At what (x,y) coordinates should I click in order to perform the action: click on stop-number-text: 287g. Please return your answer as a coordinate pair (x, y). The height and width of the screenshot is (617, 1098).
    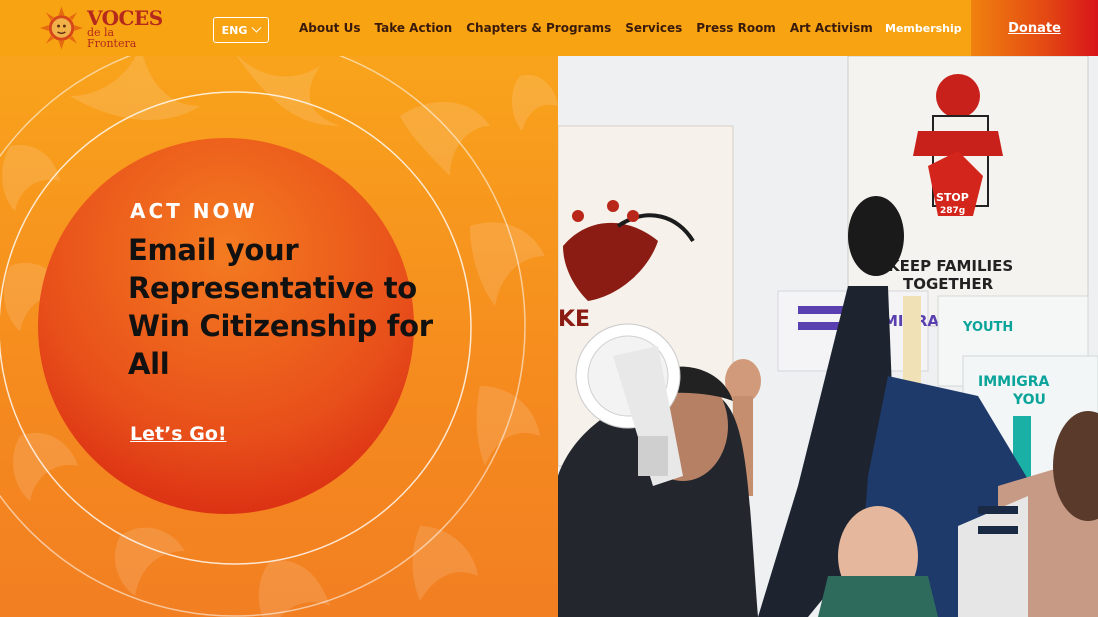
    Looking at the image, I should click on (952, 211).